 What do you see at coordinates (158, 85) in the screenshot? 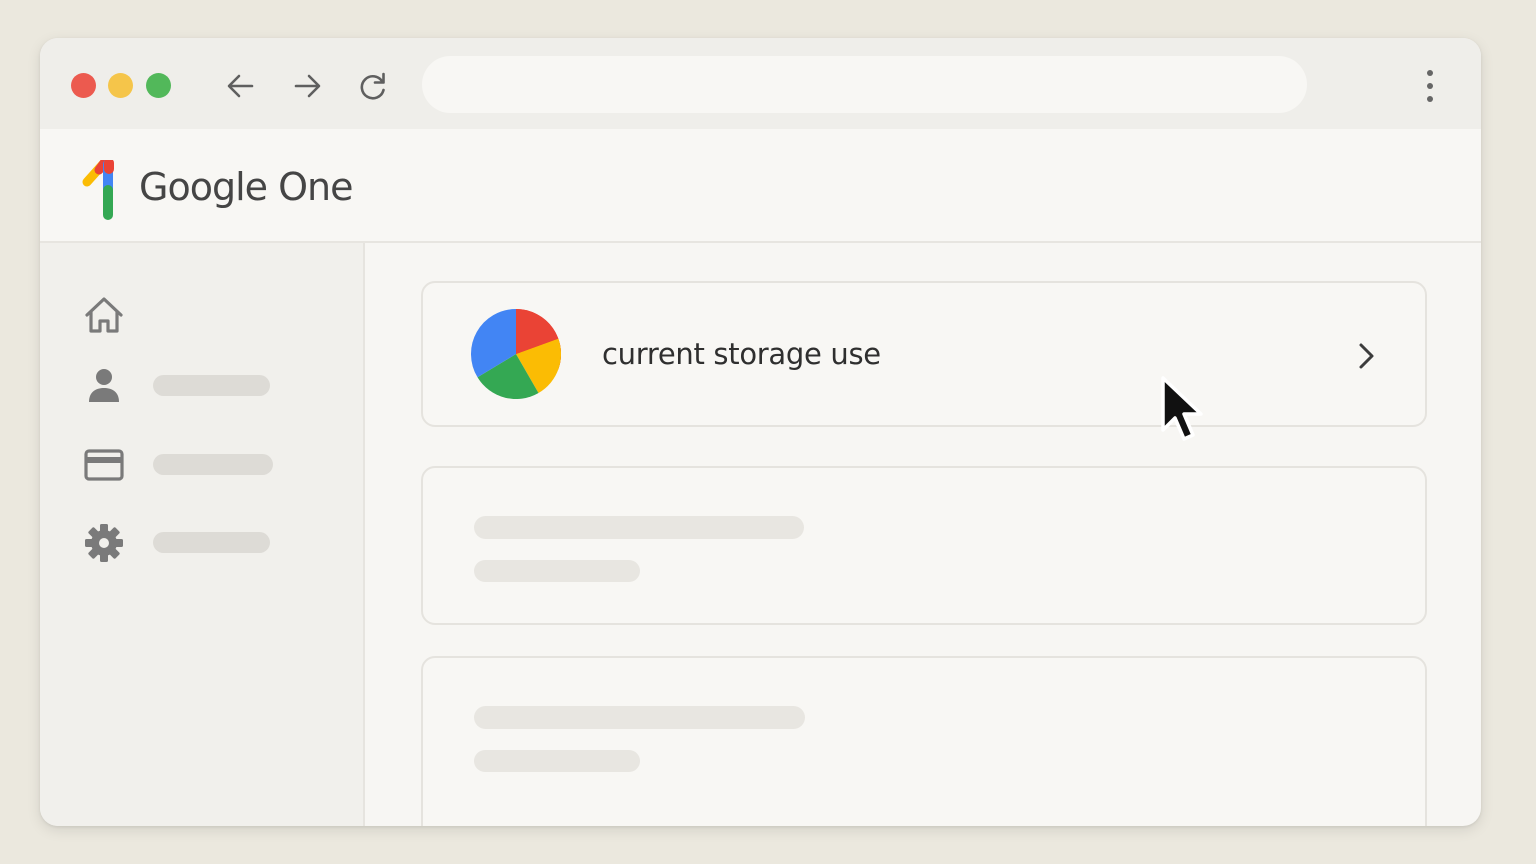
I see `maximize-window-button` at bounding box center [158, 85].